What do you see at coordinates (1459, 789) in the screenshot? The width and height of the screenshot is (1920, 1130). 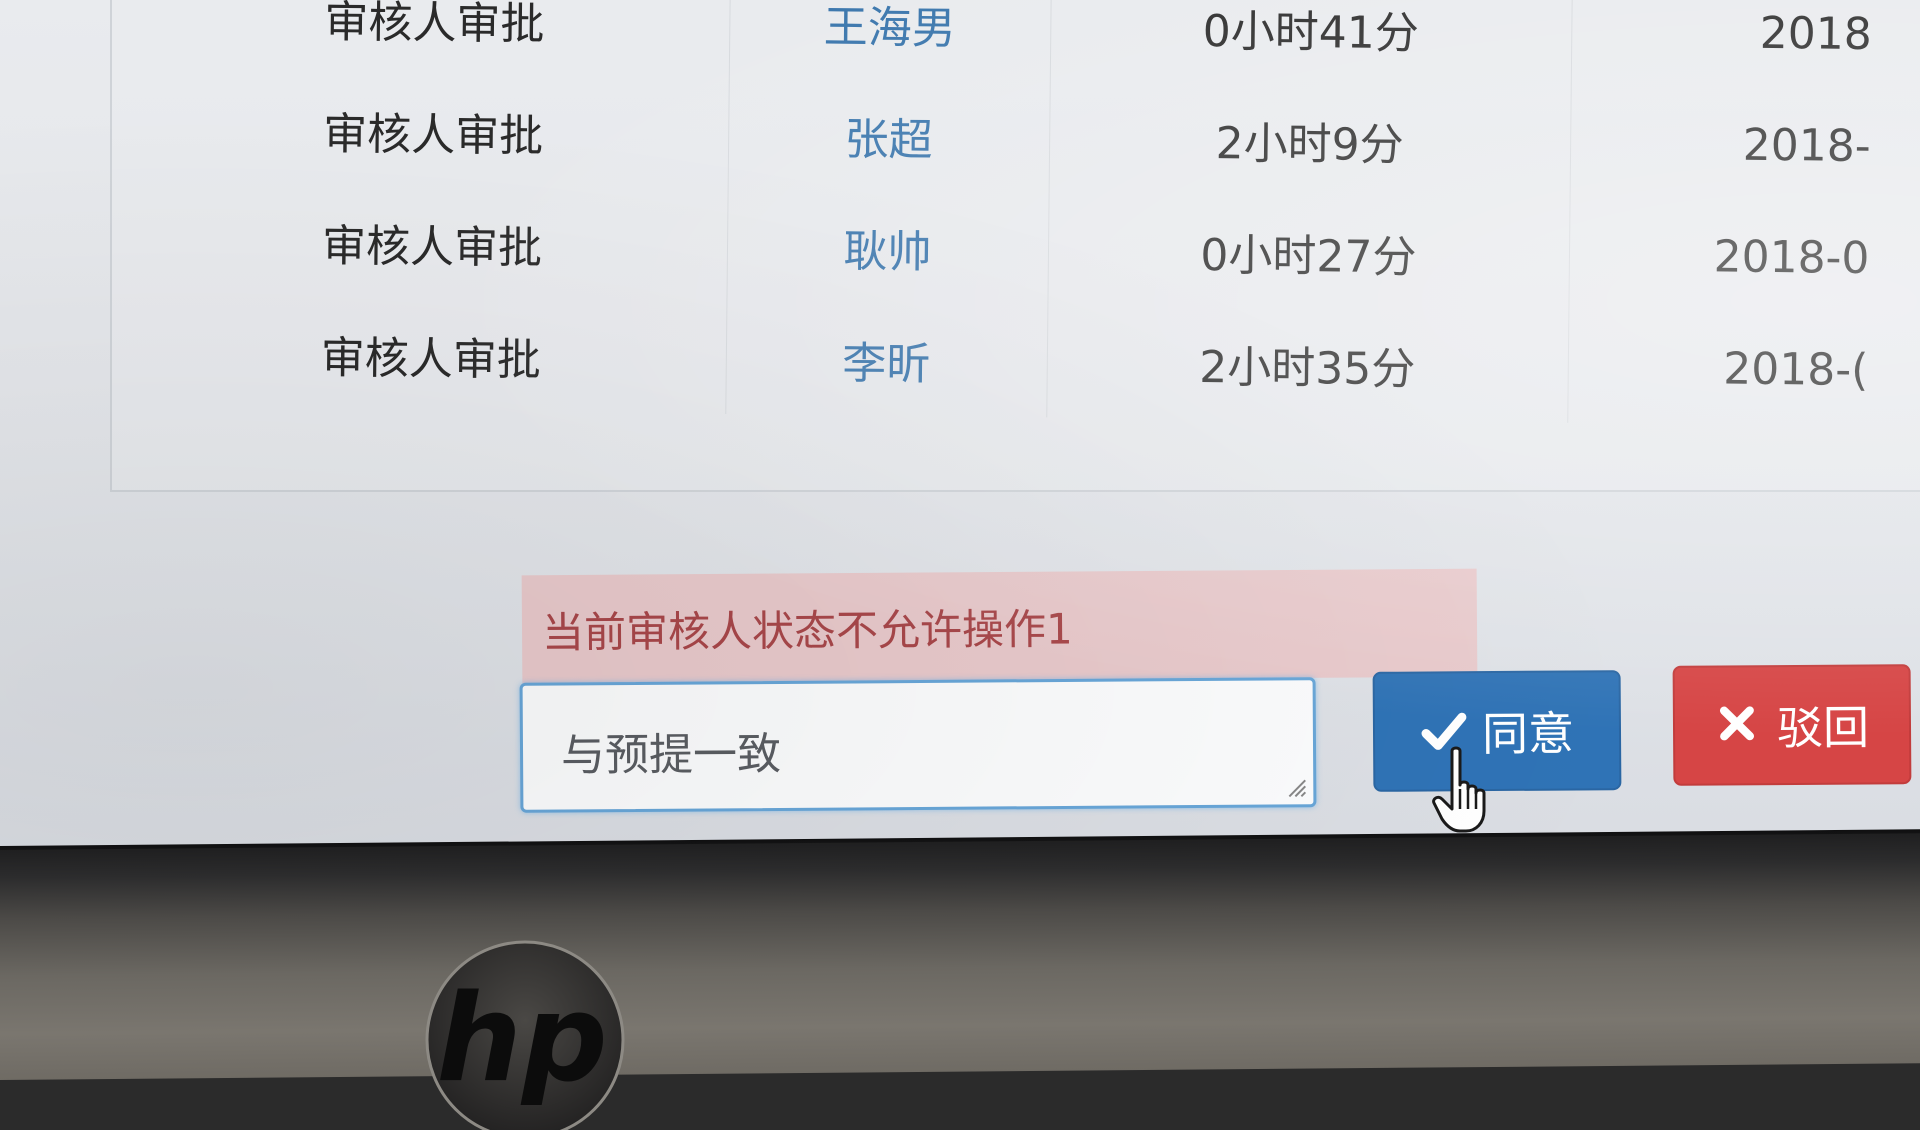 I see `hand-pointer-icon` at bounding box center [1459, 789].